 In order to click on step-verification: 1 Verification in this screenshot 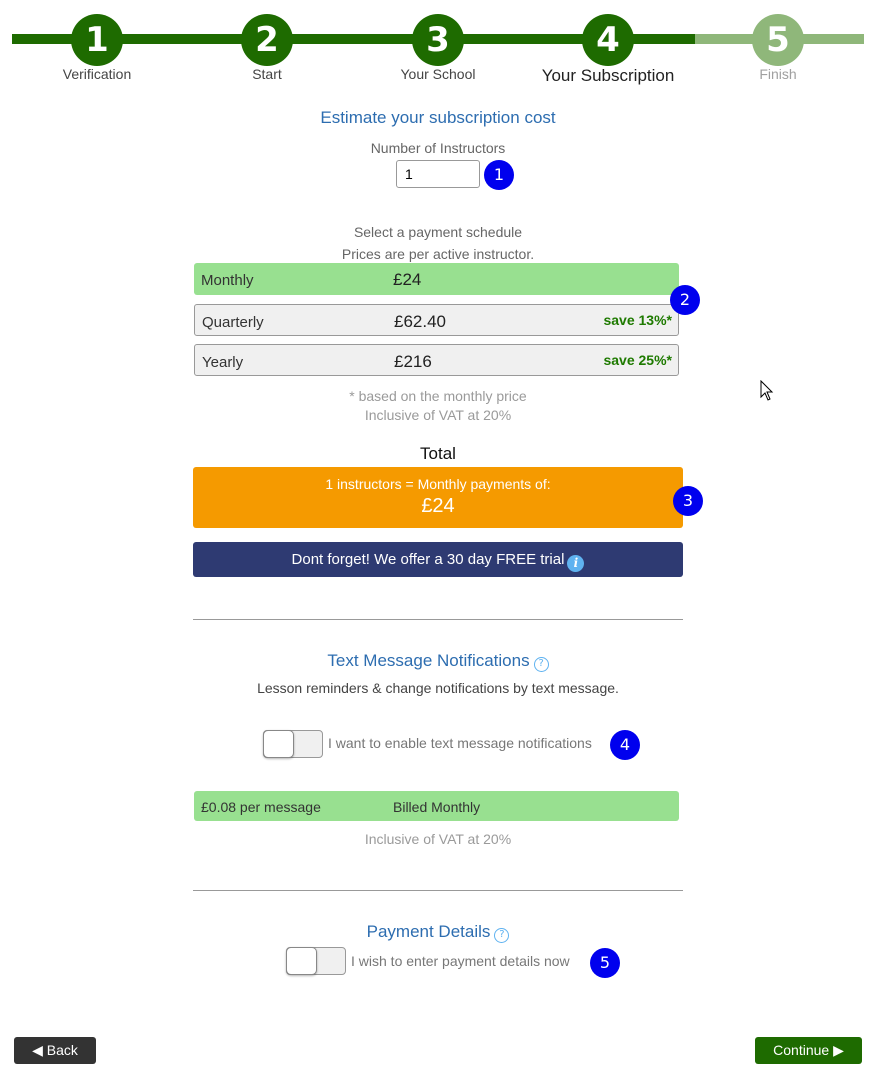, I will do `click(97, 48)`.